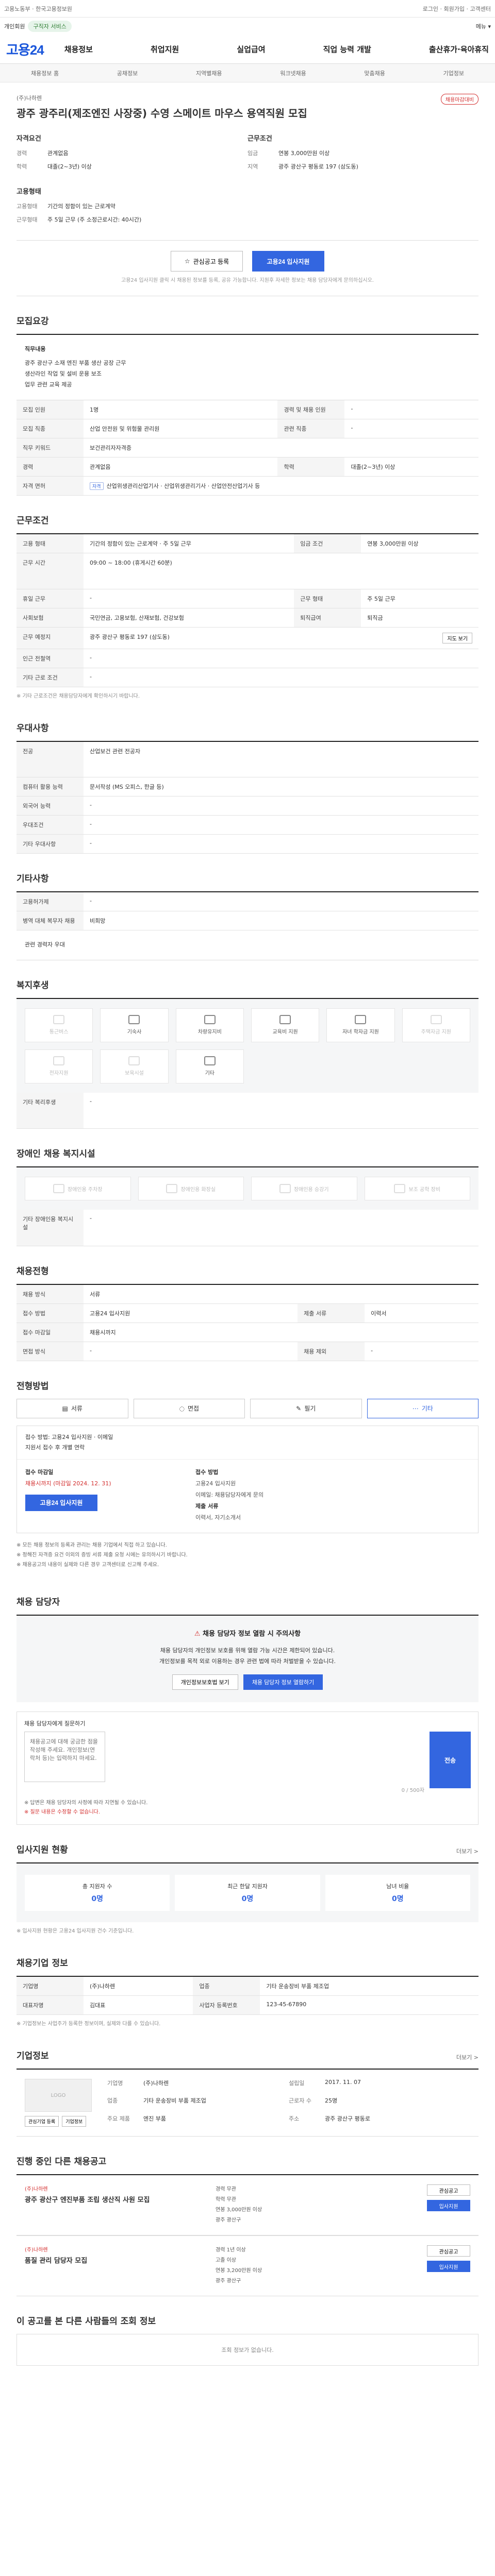 The image size is (495, 2576). What do you see at coordinates (247, 1408) in the screenshot?
I see `apply-tabs: ▤ 서류 ◌ 면접 ✎ 필기 ⋯ 기타` at bounding box center [247, 1408].